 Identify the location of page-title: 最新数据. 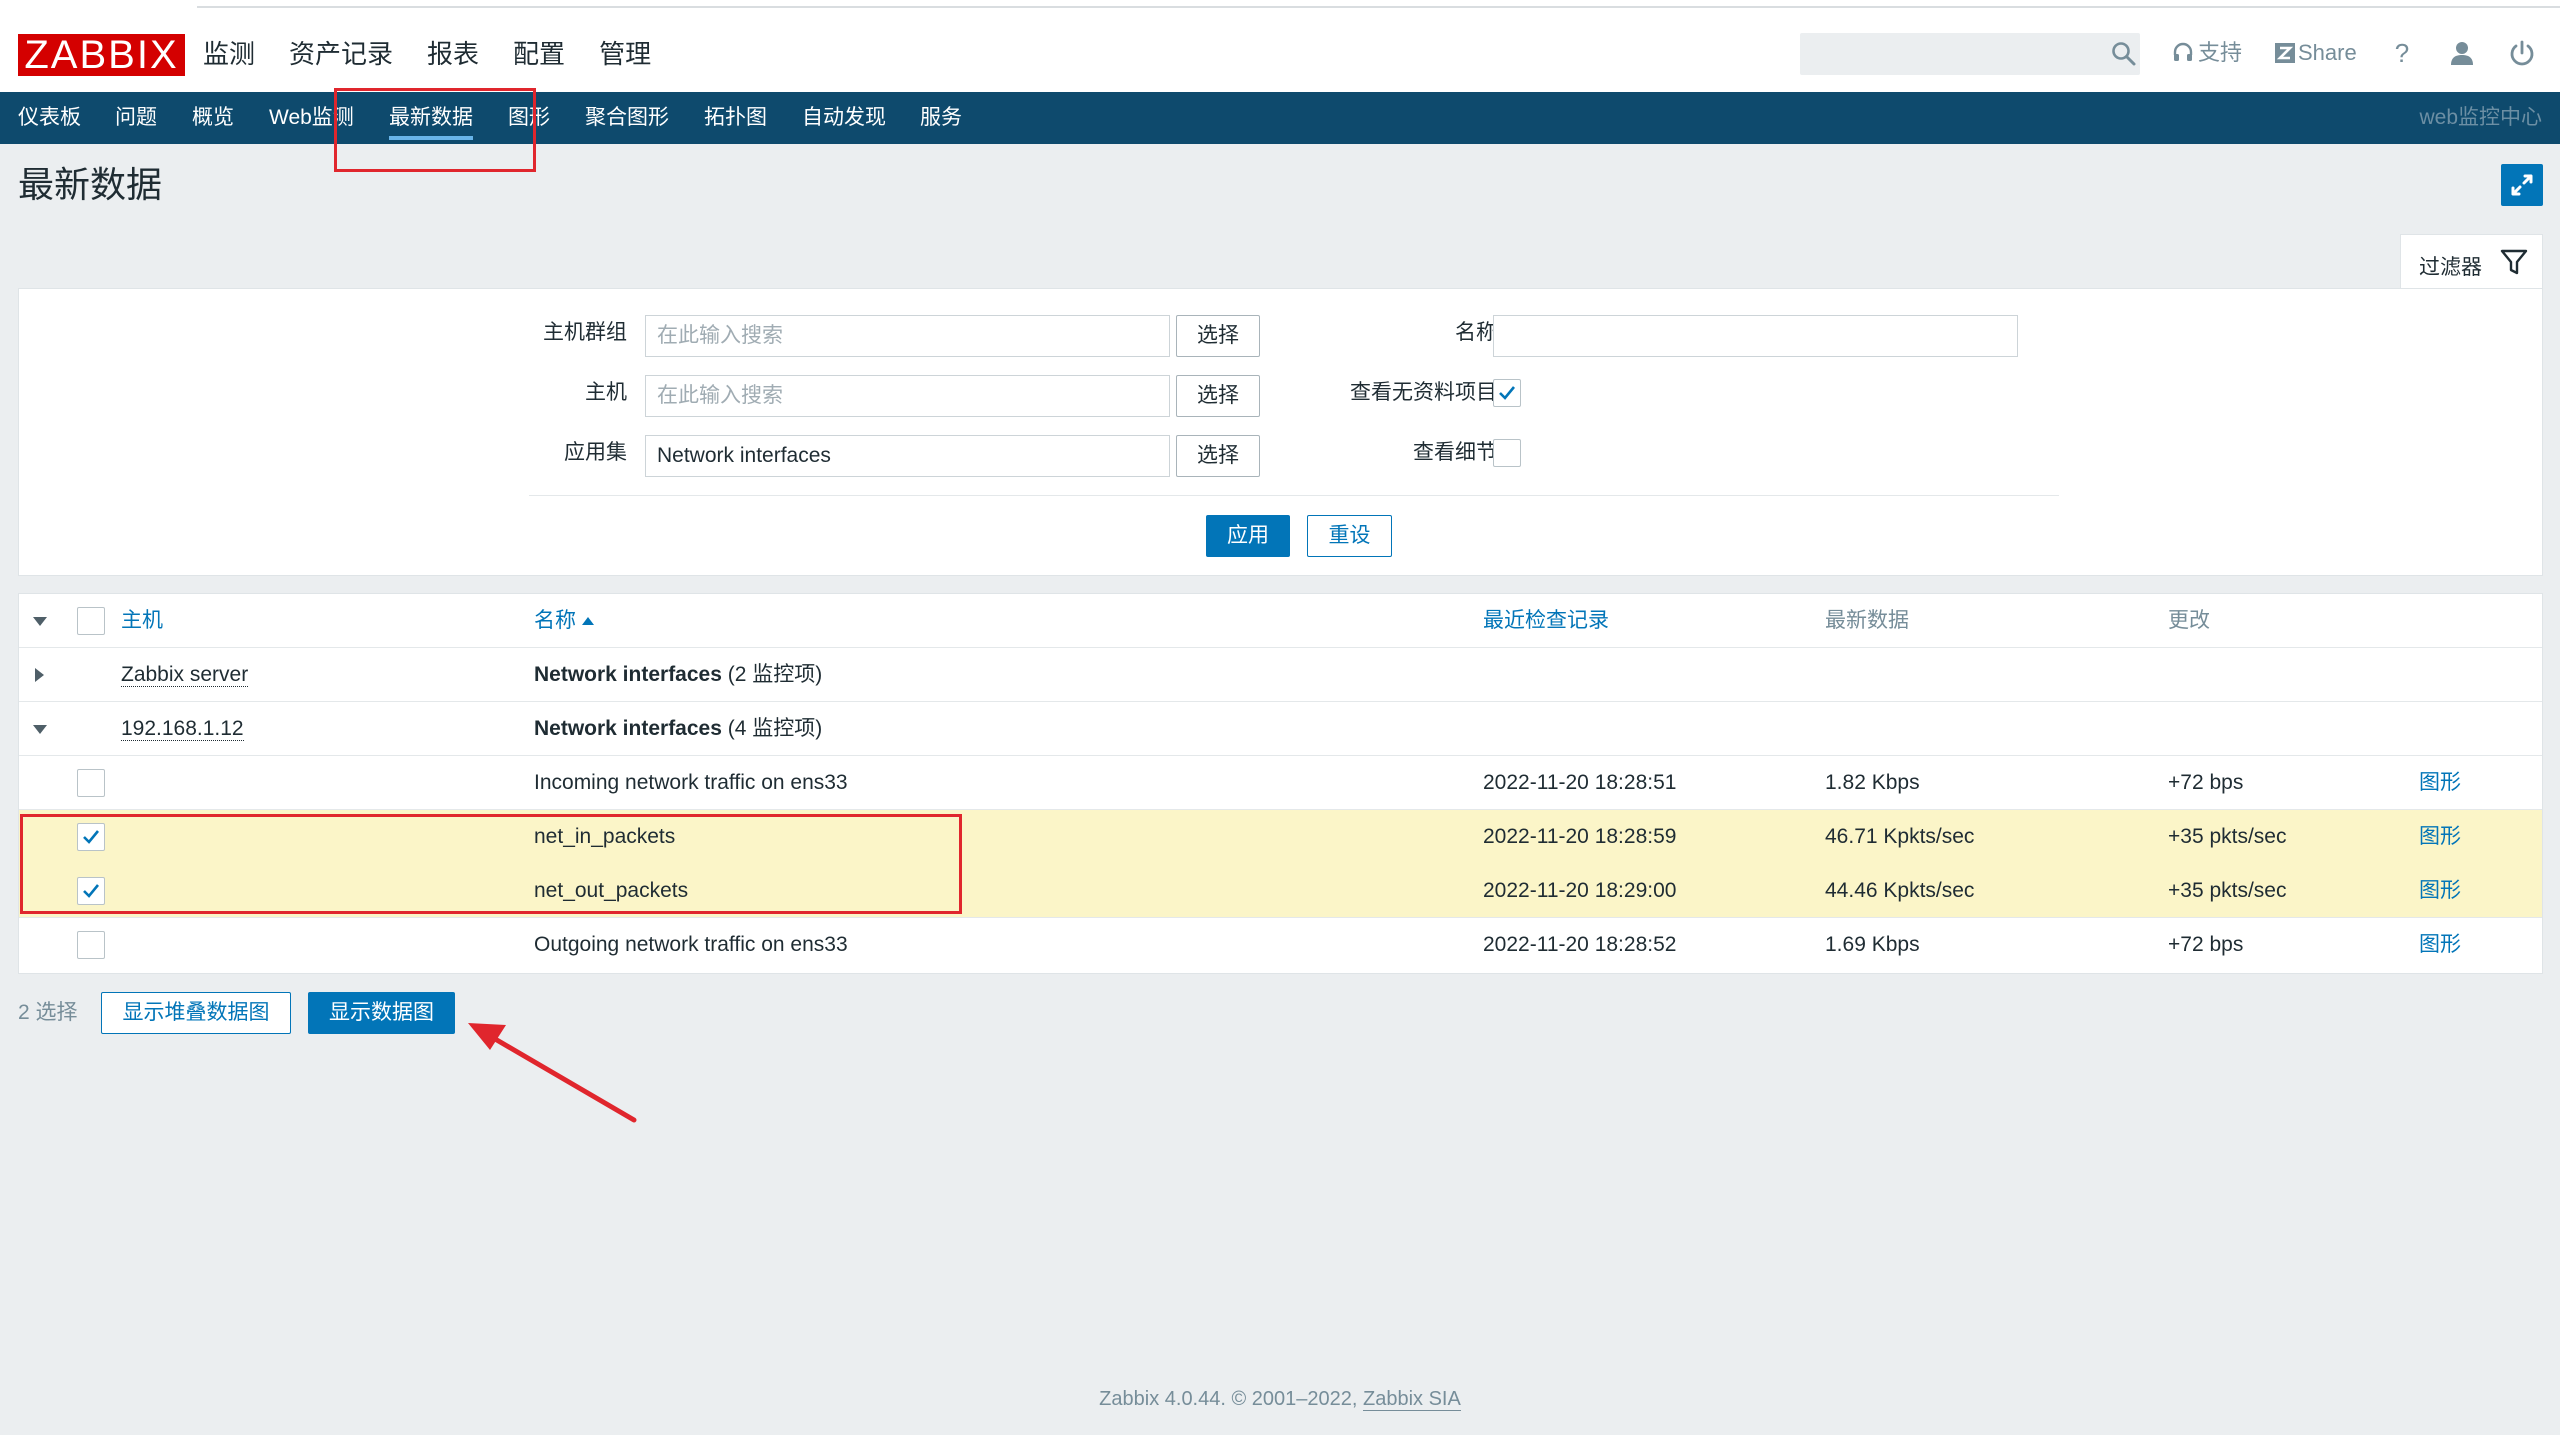
(90, 184).